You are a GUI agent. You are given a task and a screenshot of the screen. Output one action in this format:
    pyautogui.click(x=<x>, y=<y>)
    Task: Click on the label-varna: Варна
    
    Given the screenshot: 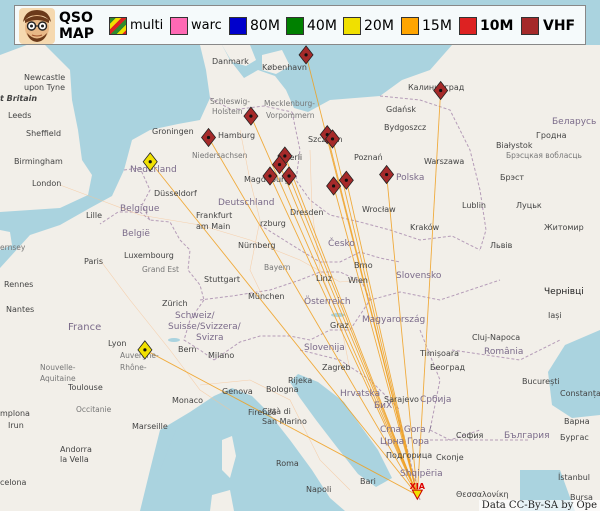 What is the action you would take?
    pyautogui.click(x=577, y=421)
    